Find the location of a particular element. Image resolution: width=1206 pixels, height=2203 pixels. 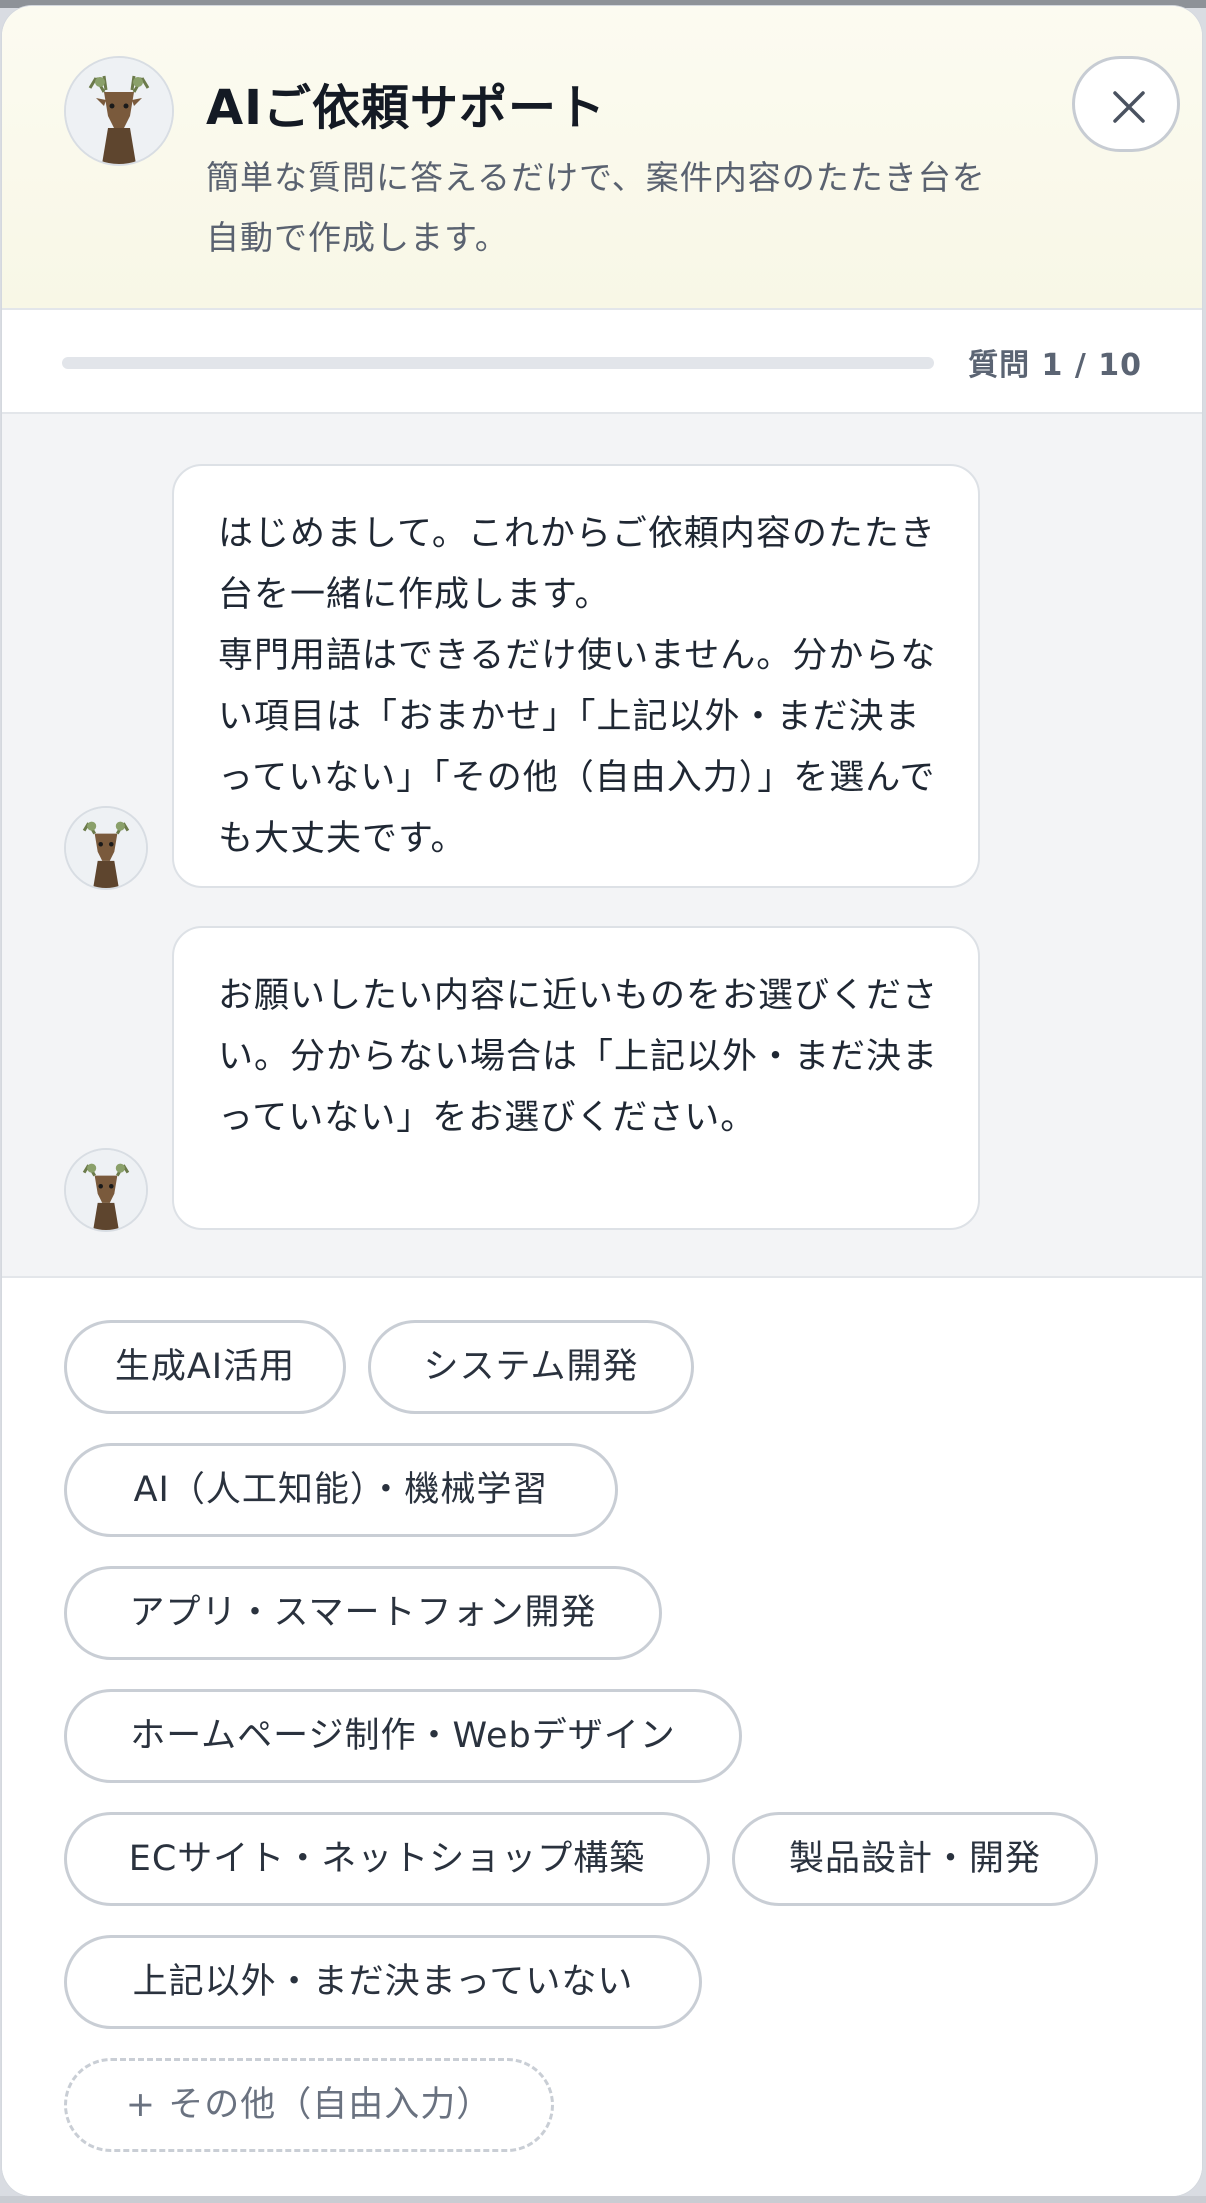

option-chip-web-design: ホームページ制作・Webデザイン is located at coordinates (403, 1736).